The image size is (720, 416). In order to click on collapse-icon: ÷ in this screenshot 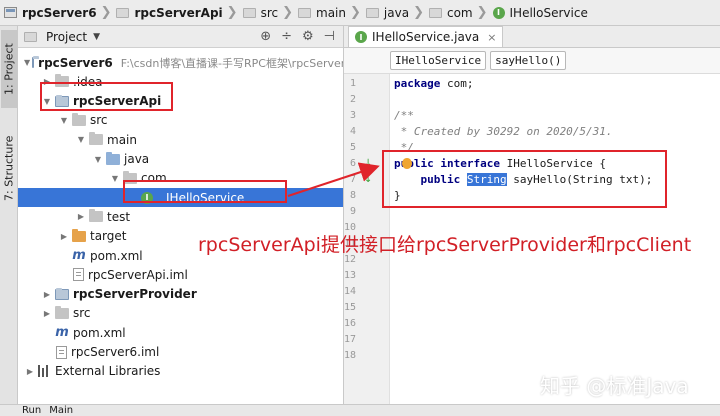, I will do `click(286, 36)`.